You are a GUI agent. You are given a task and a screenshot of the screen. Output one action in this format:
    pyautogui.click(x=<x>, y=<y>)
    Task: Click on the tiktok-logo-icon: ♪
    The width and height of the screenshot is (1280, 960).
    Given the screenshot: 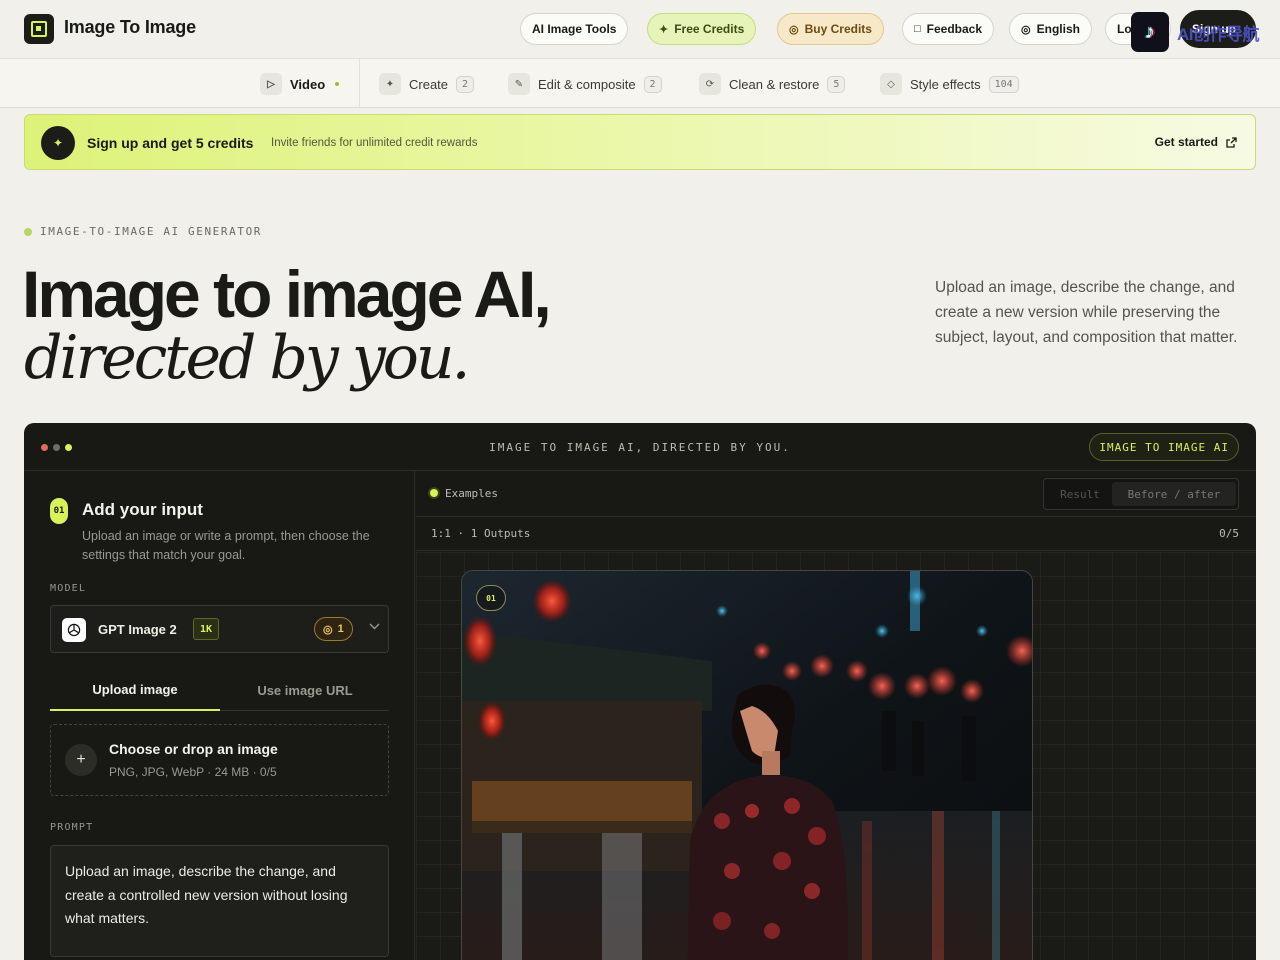 What is the action you would take?
    pyautogui.click(x=1150, y=32)
    